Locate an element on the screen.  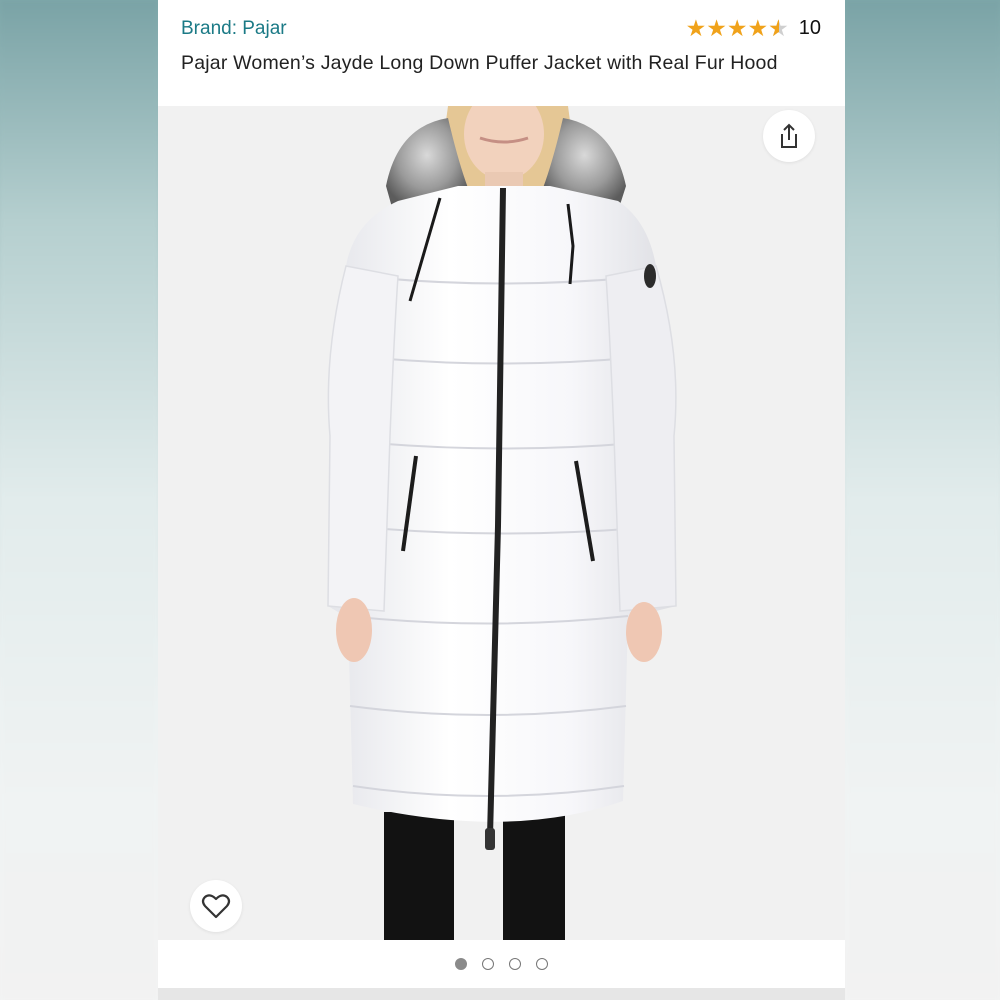
star-rating: ★ ★ ★ ★ ★ is located at coordinates (737, 28).